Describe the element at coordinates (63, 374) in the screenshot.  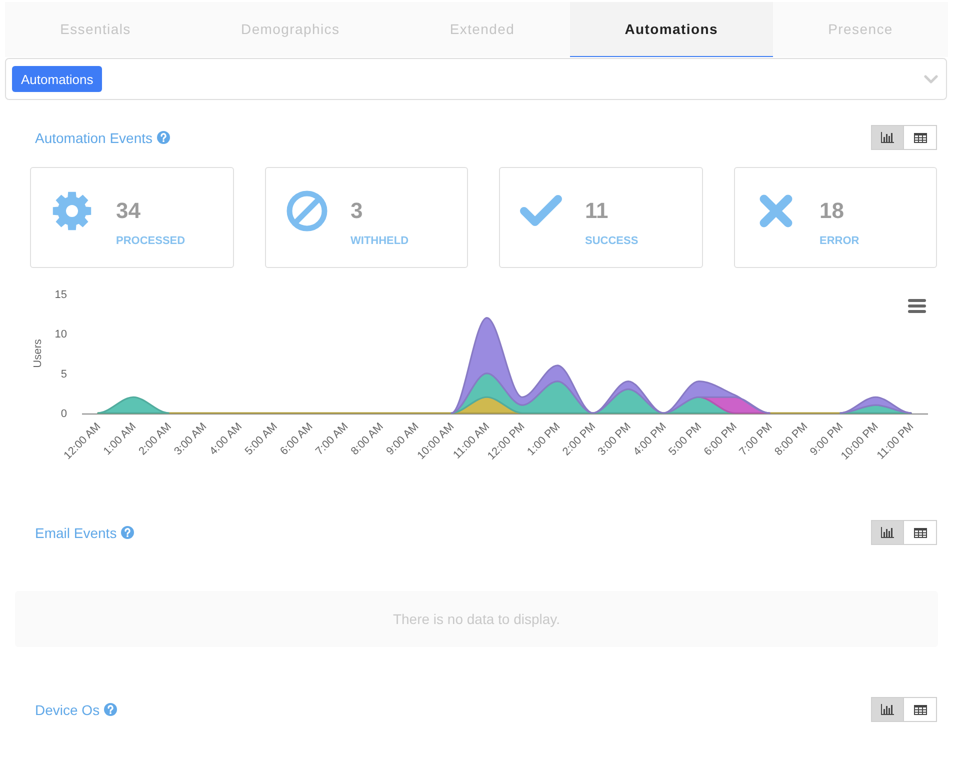
I see `y-axis-label: 5` at that location.